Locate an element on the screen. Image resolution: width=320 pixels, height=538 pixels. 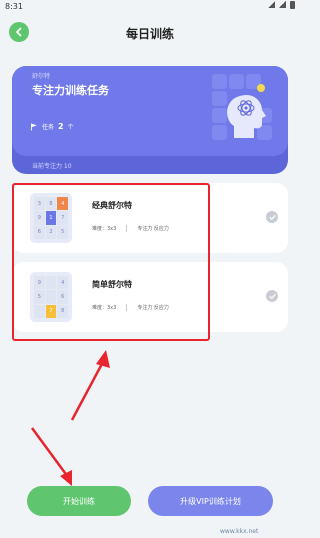
task-count: 任务 2 个 is located at coordinates (52, 126).